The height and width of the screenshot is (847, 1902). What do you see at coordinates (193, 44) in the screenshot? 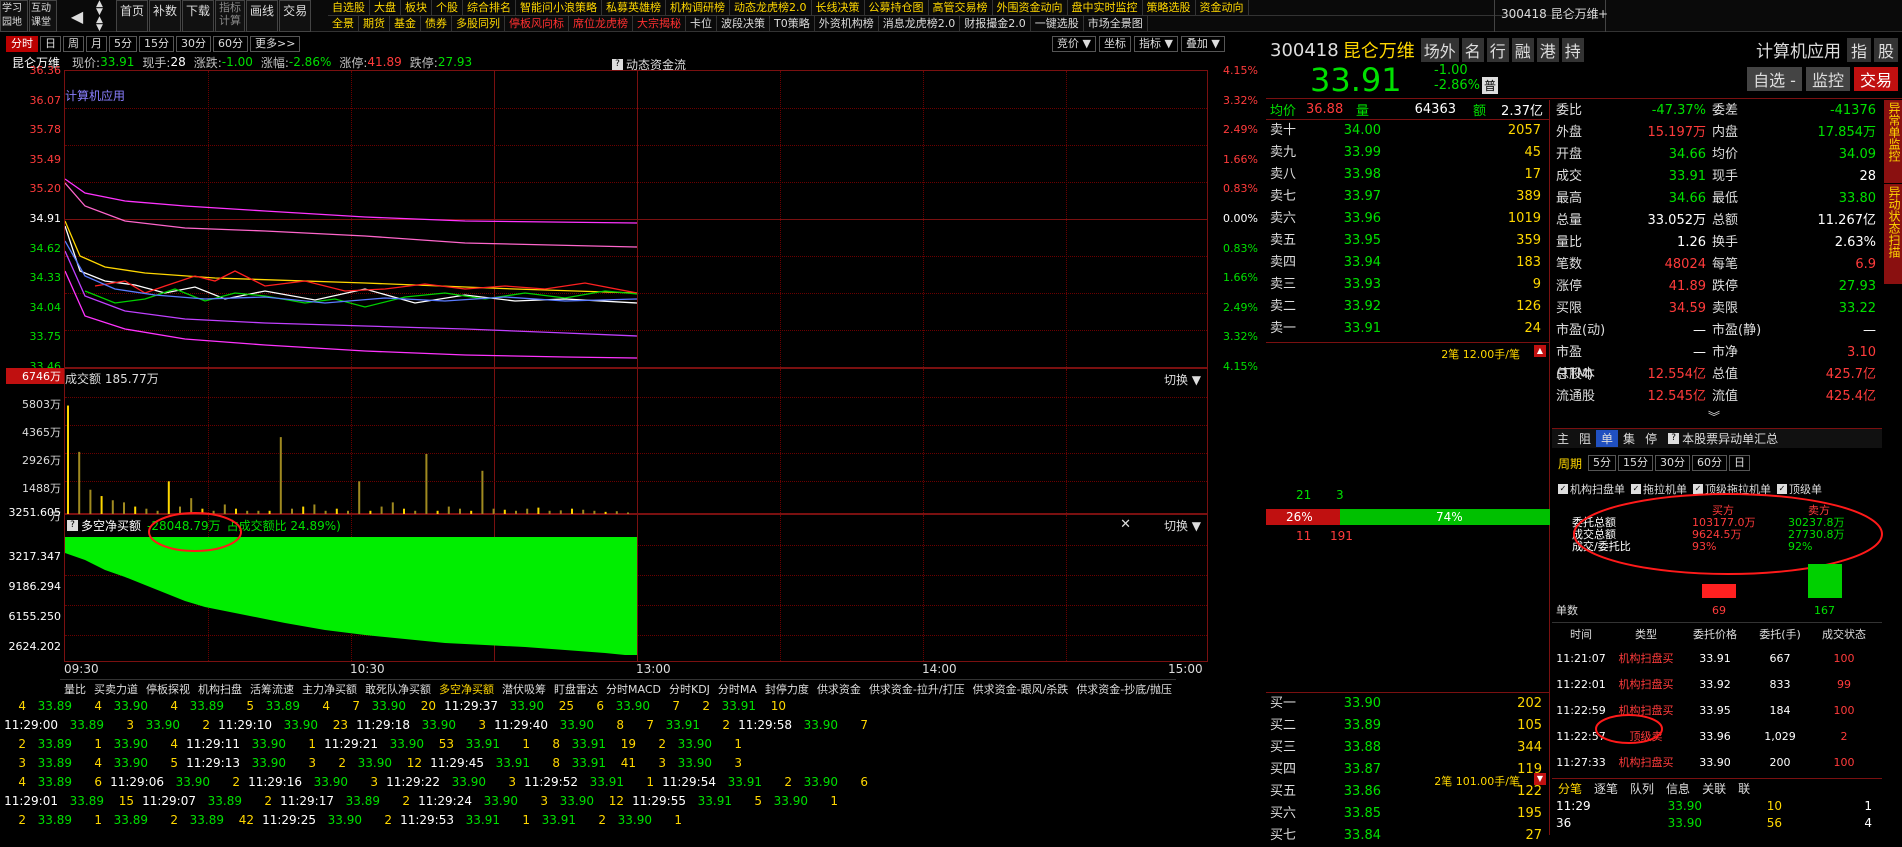
I see `period-tab: 30分` at bounding box center [193, 44].